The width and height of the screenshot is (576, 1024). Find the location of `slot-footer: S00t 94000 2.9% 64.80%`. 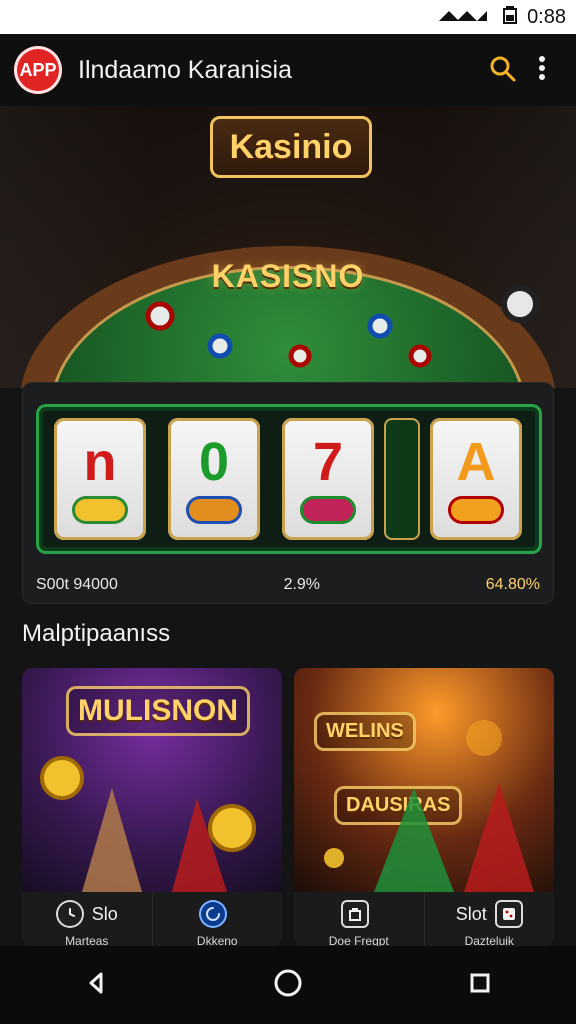

slot-footer: S00t 94000 2.9% 64.80% is located at coordinates (288, 585).